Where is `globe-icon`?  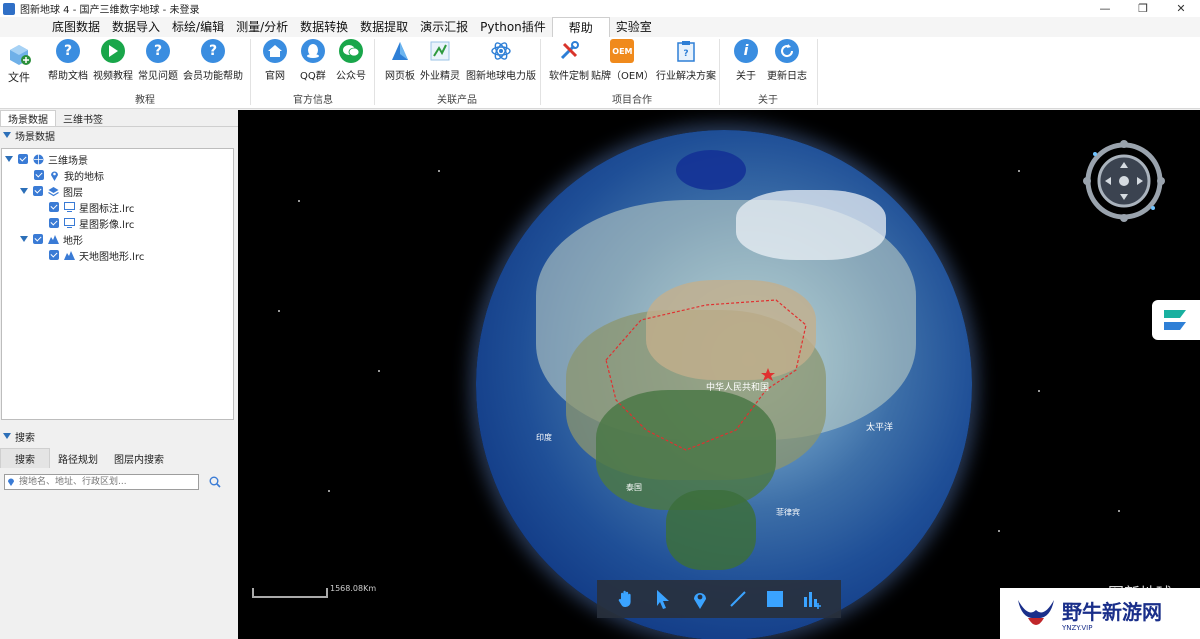
globe-icon is located at coordinates (38, 159).